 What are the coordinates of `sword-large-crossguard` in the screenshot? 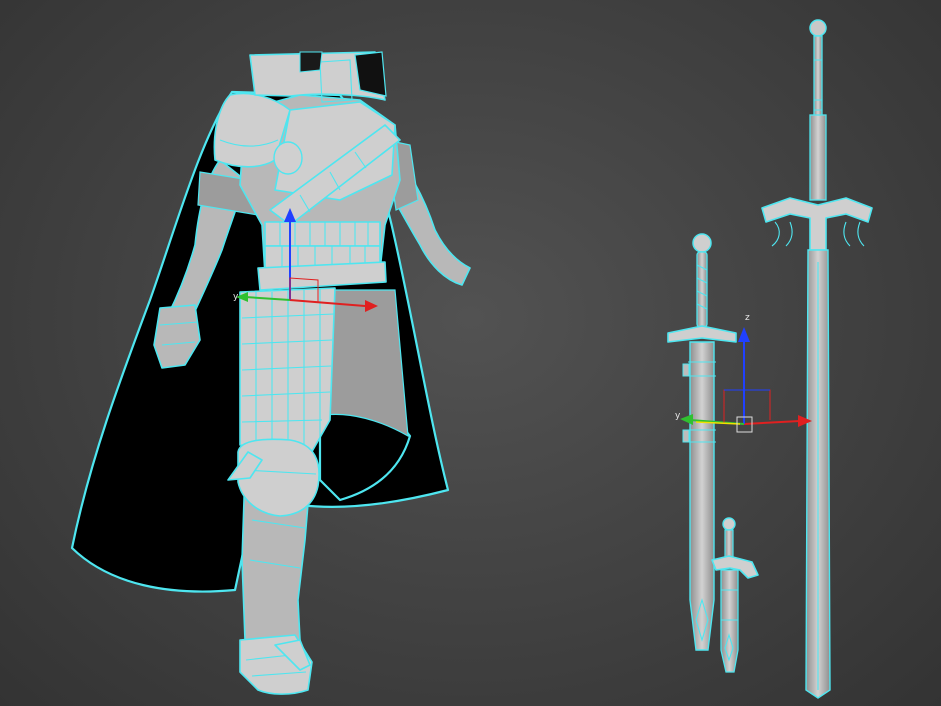 It's located at (817, 224).